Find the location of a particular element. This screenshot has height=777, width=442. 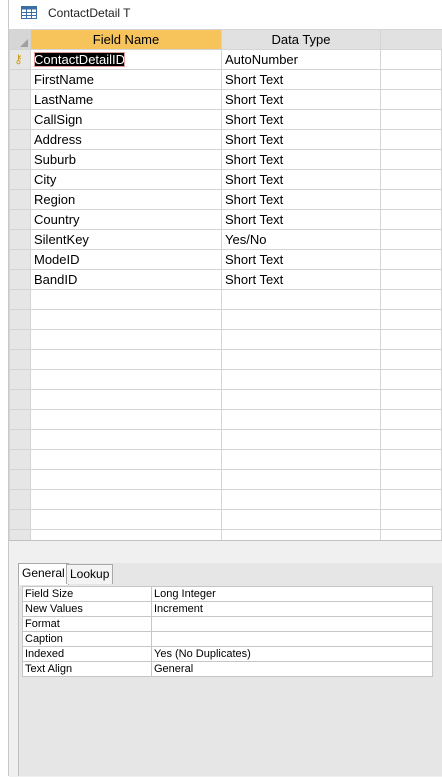

field-name-cell: Address is located at coordinates (126, 139).